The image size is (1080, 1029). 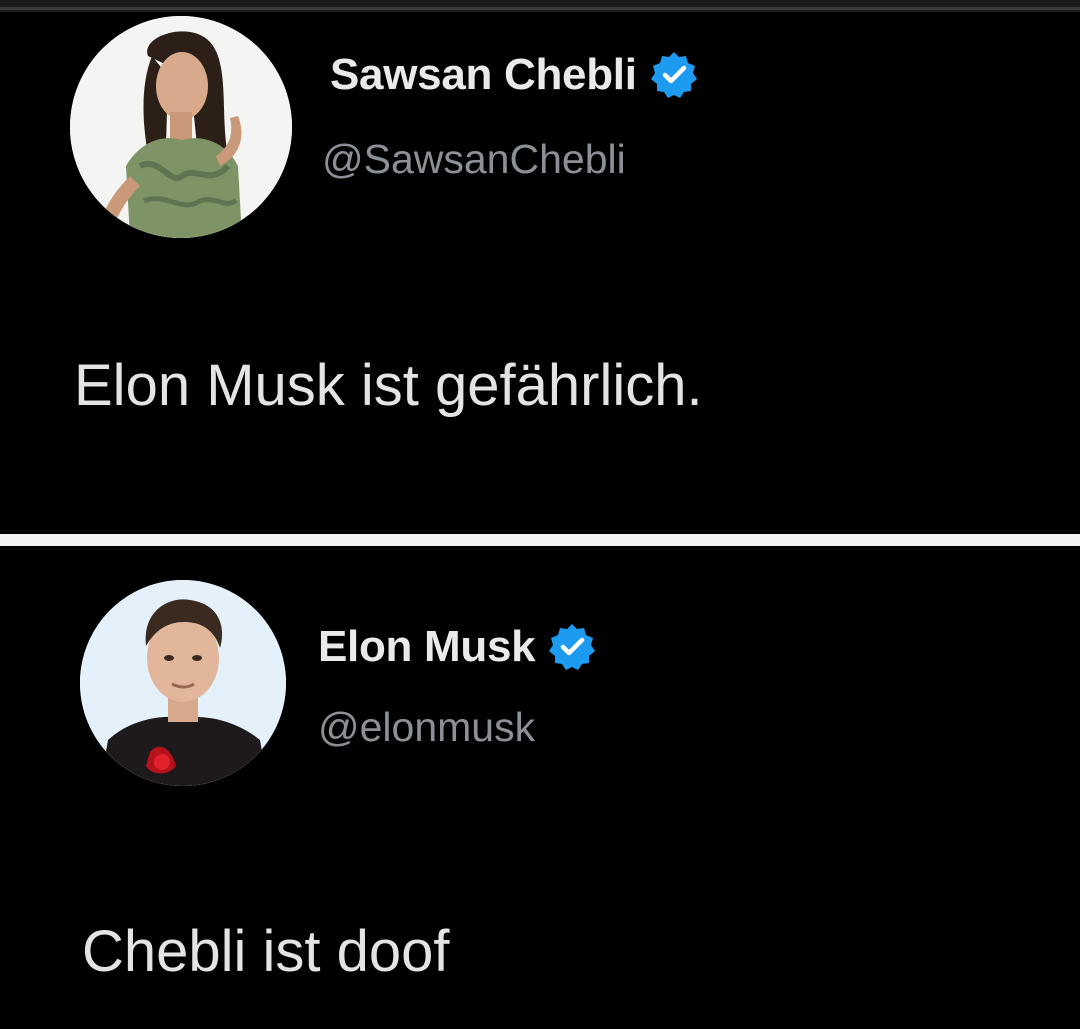 What do you see at coordinates (427, 647) in the screenshot?
I see `display-name: Elon Musk` at bounding box center [427, 647].